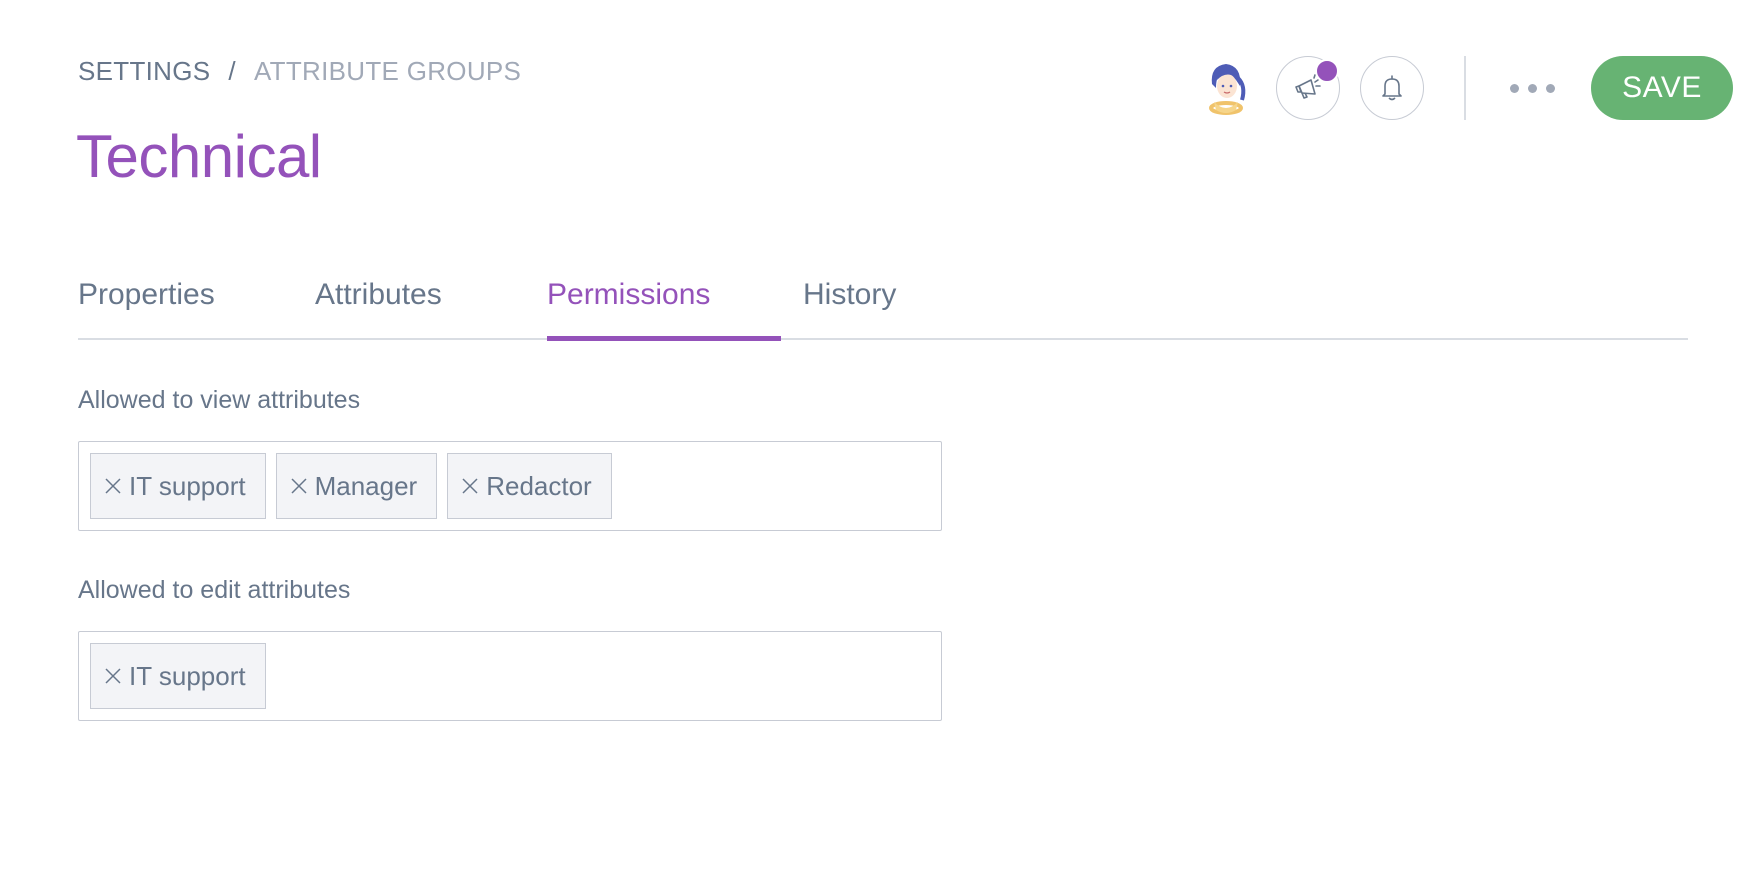 This screenshot has height=894, width=1740. What do you see at coordinates (664, 338) in the screenshot?
I see `active-tab-indicator` at bounding box center [664, 338].